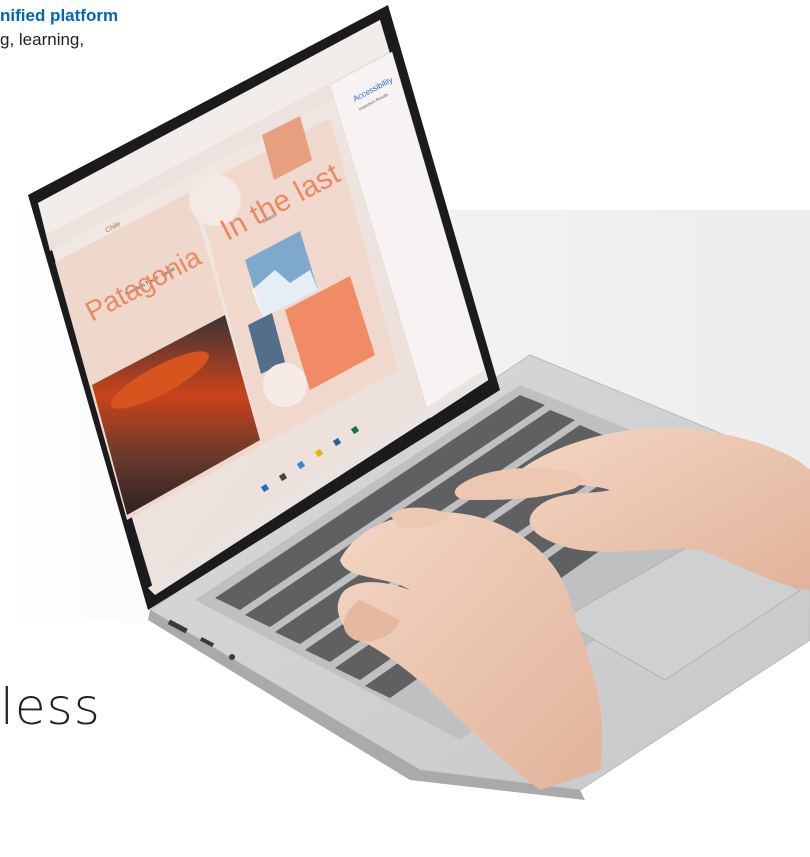 This screenshot has width=810, height=857. I want to click on big-word: less, so click(50, 707).